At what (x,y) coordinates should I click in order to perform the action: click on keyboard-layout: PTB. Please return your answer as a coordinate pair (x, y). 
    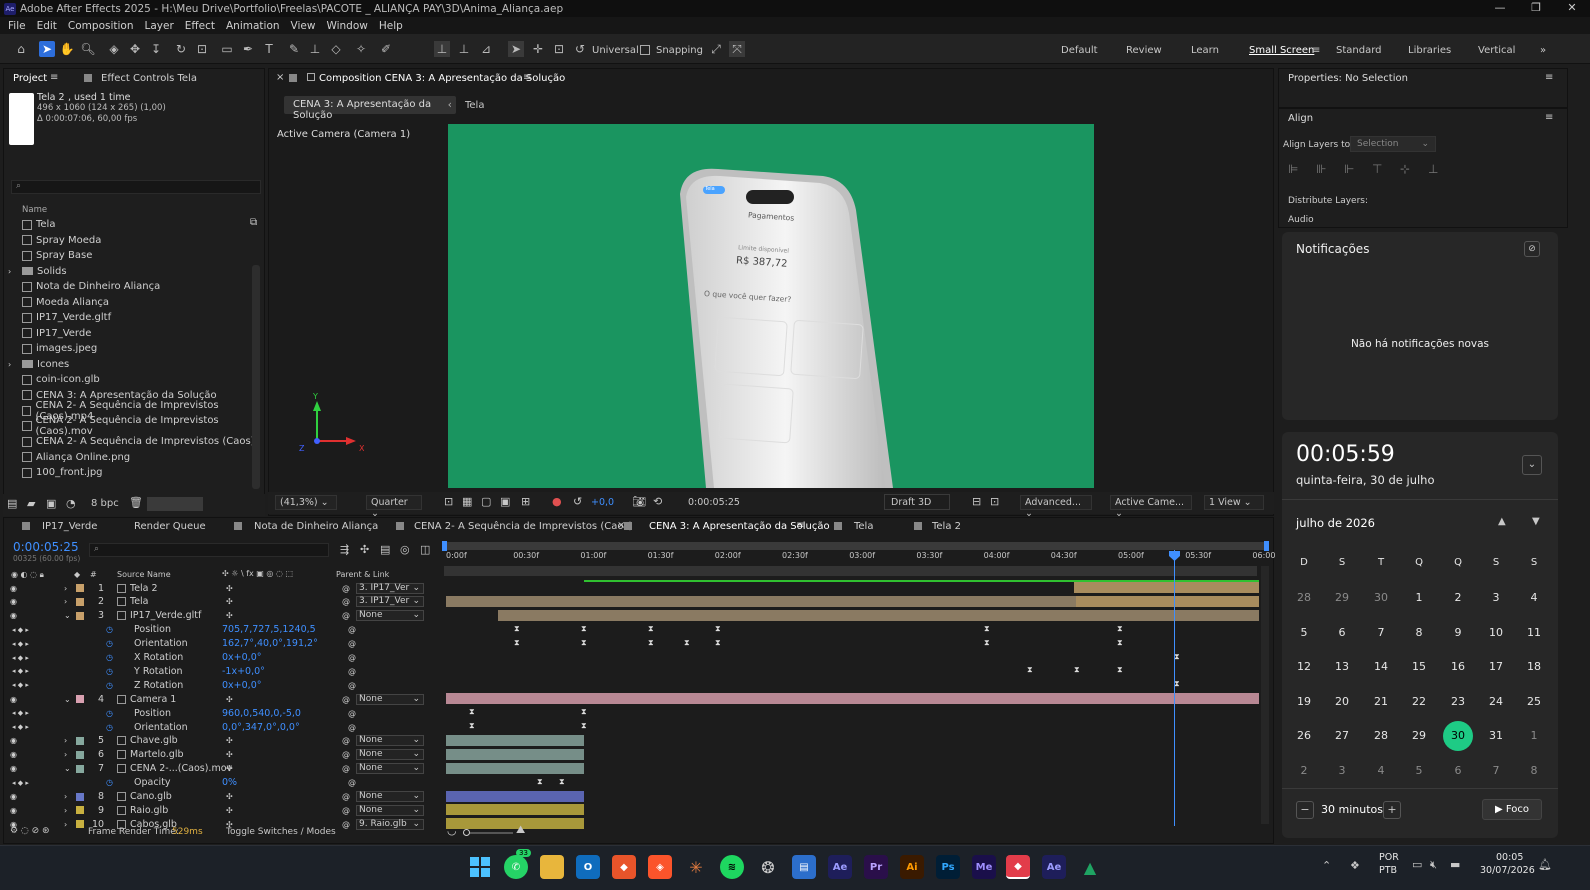
    Looking at the image, I should click on (1388, 870).